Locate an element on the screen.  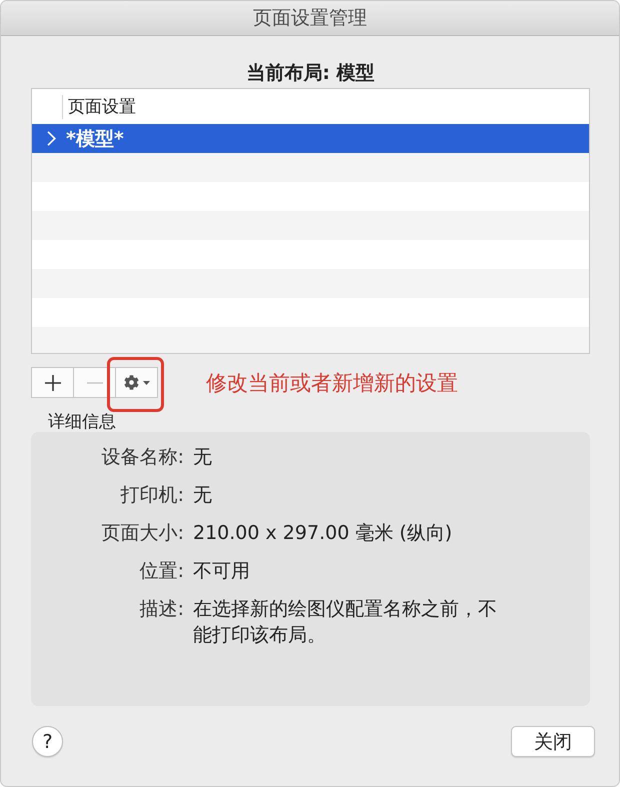
field-label: 页面大小: is located at coordinates (143, 533).